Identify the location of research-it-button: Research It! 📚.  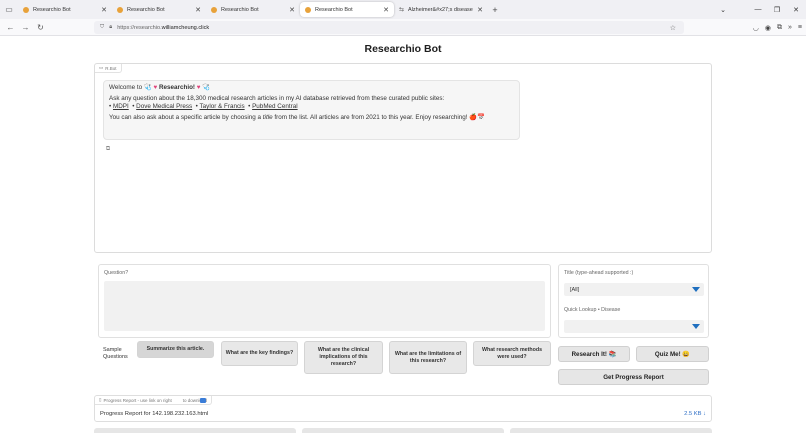
(594, 354).